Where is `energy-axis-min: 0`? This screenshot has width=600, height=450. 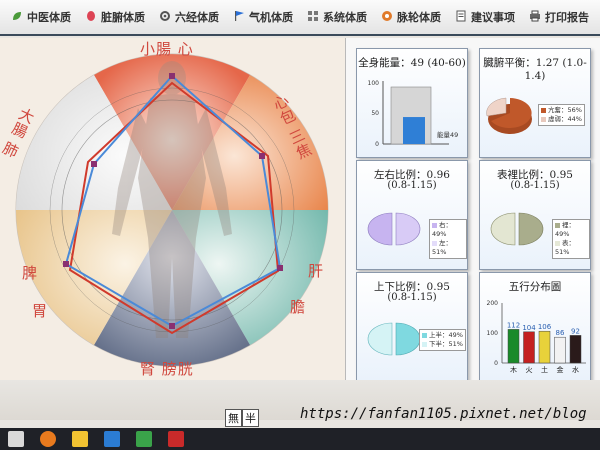 energy-axis-min: 0 is located at coordinates (377, 144).